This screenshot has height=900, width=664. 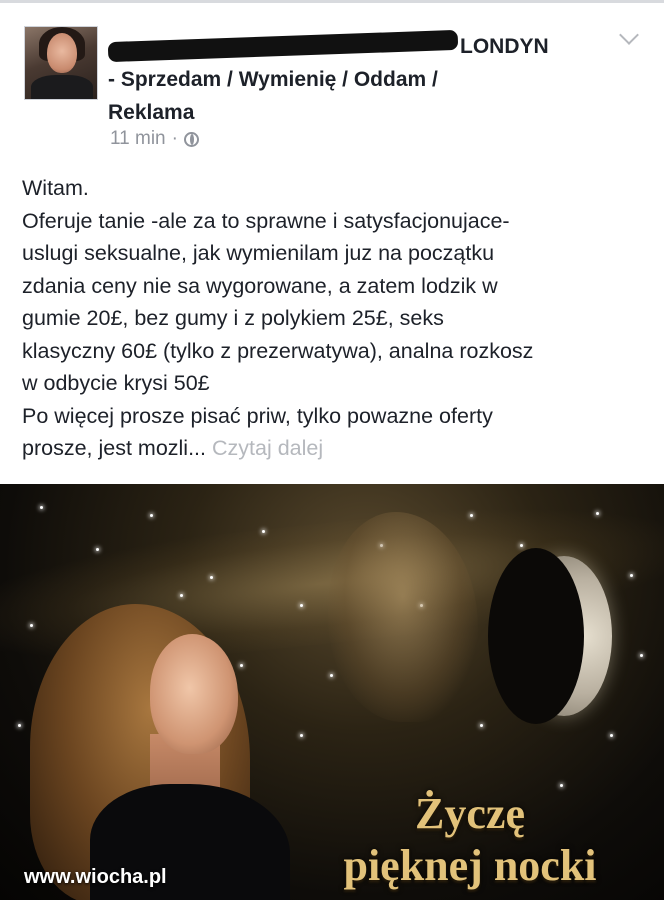 I want to click on timestamp: 11 min, so click(x=138, y=139).